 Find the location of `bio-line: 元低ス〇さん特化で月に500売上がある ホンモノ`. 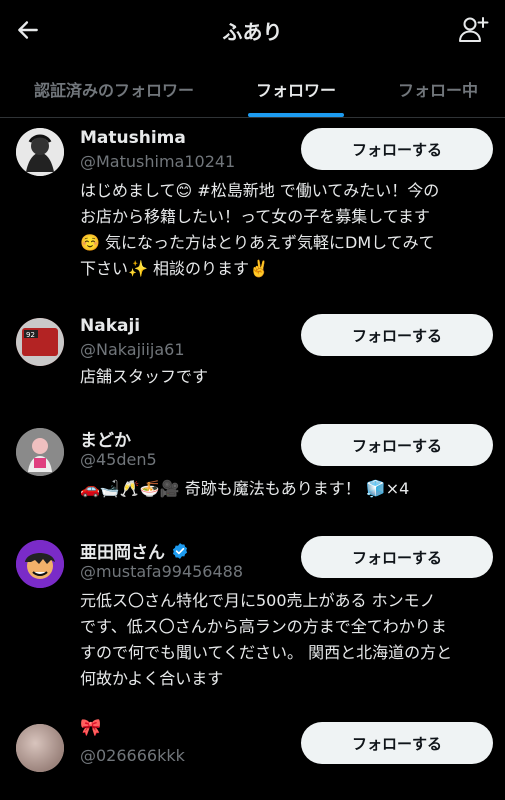

bio-line: 元低ス〇さん特化で月に500売上がある ホンモノ is located at coordinates (258, 600).